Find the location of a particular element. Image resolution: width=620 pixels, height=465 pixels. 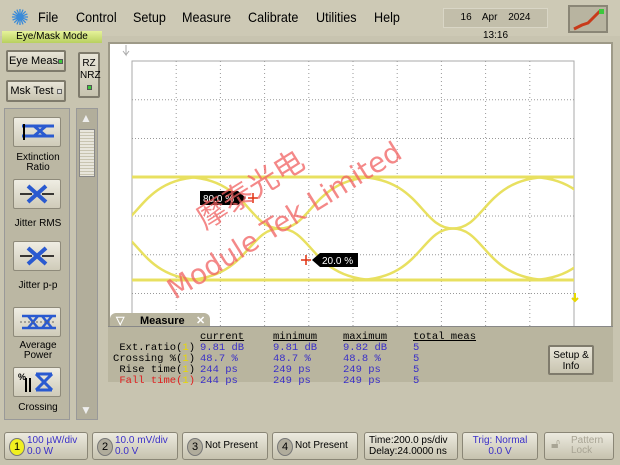

palette-scrollbar: ▲ ▼ is located at coordinates (87, 264).